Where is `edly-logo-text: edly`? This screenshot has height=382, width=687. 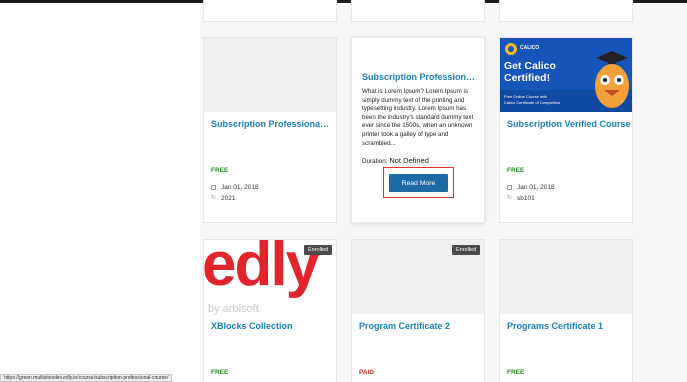 edly-logo-text: edly is located at coordinates (261, 269).